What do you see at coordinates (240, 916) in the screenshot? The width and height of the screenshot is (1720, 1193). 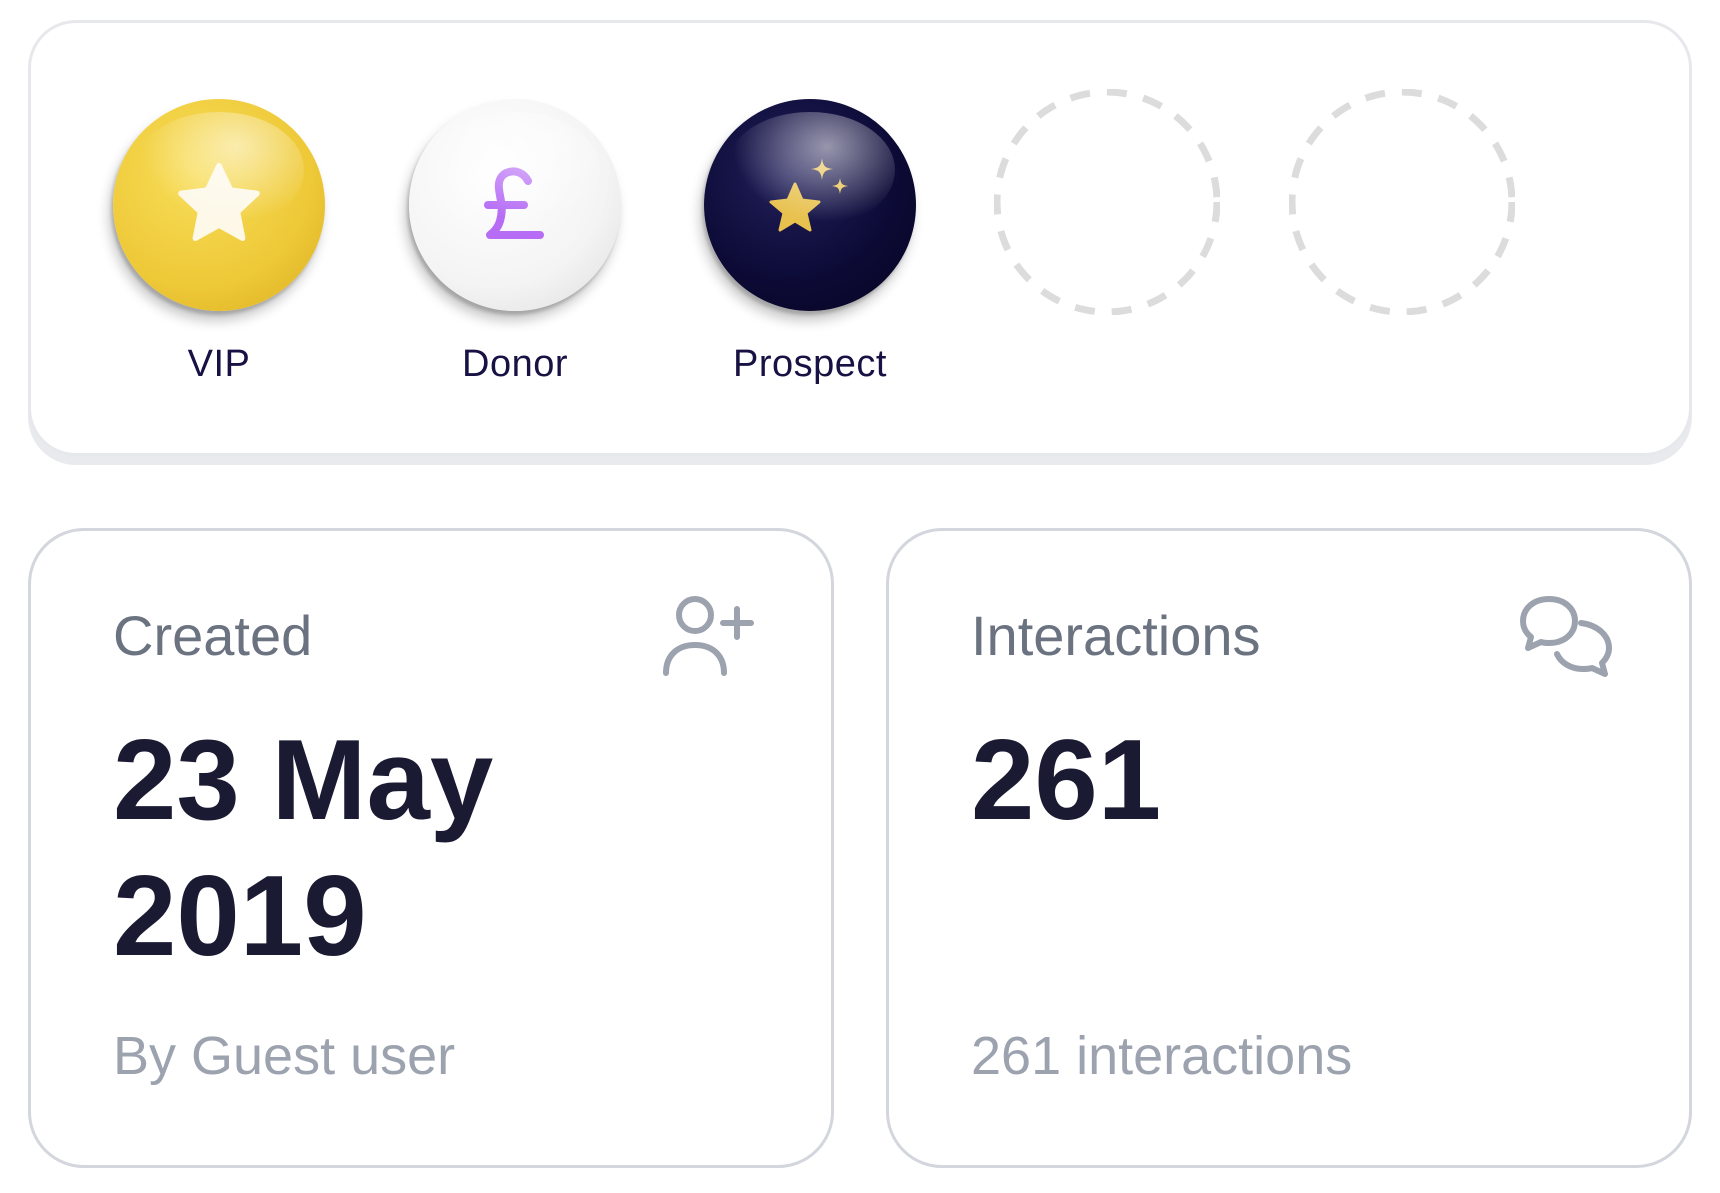 I see `created-date-line2: 2019` at bounding box center [240, 916].